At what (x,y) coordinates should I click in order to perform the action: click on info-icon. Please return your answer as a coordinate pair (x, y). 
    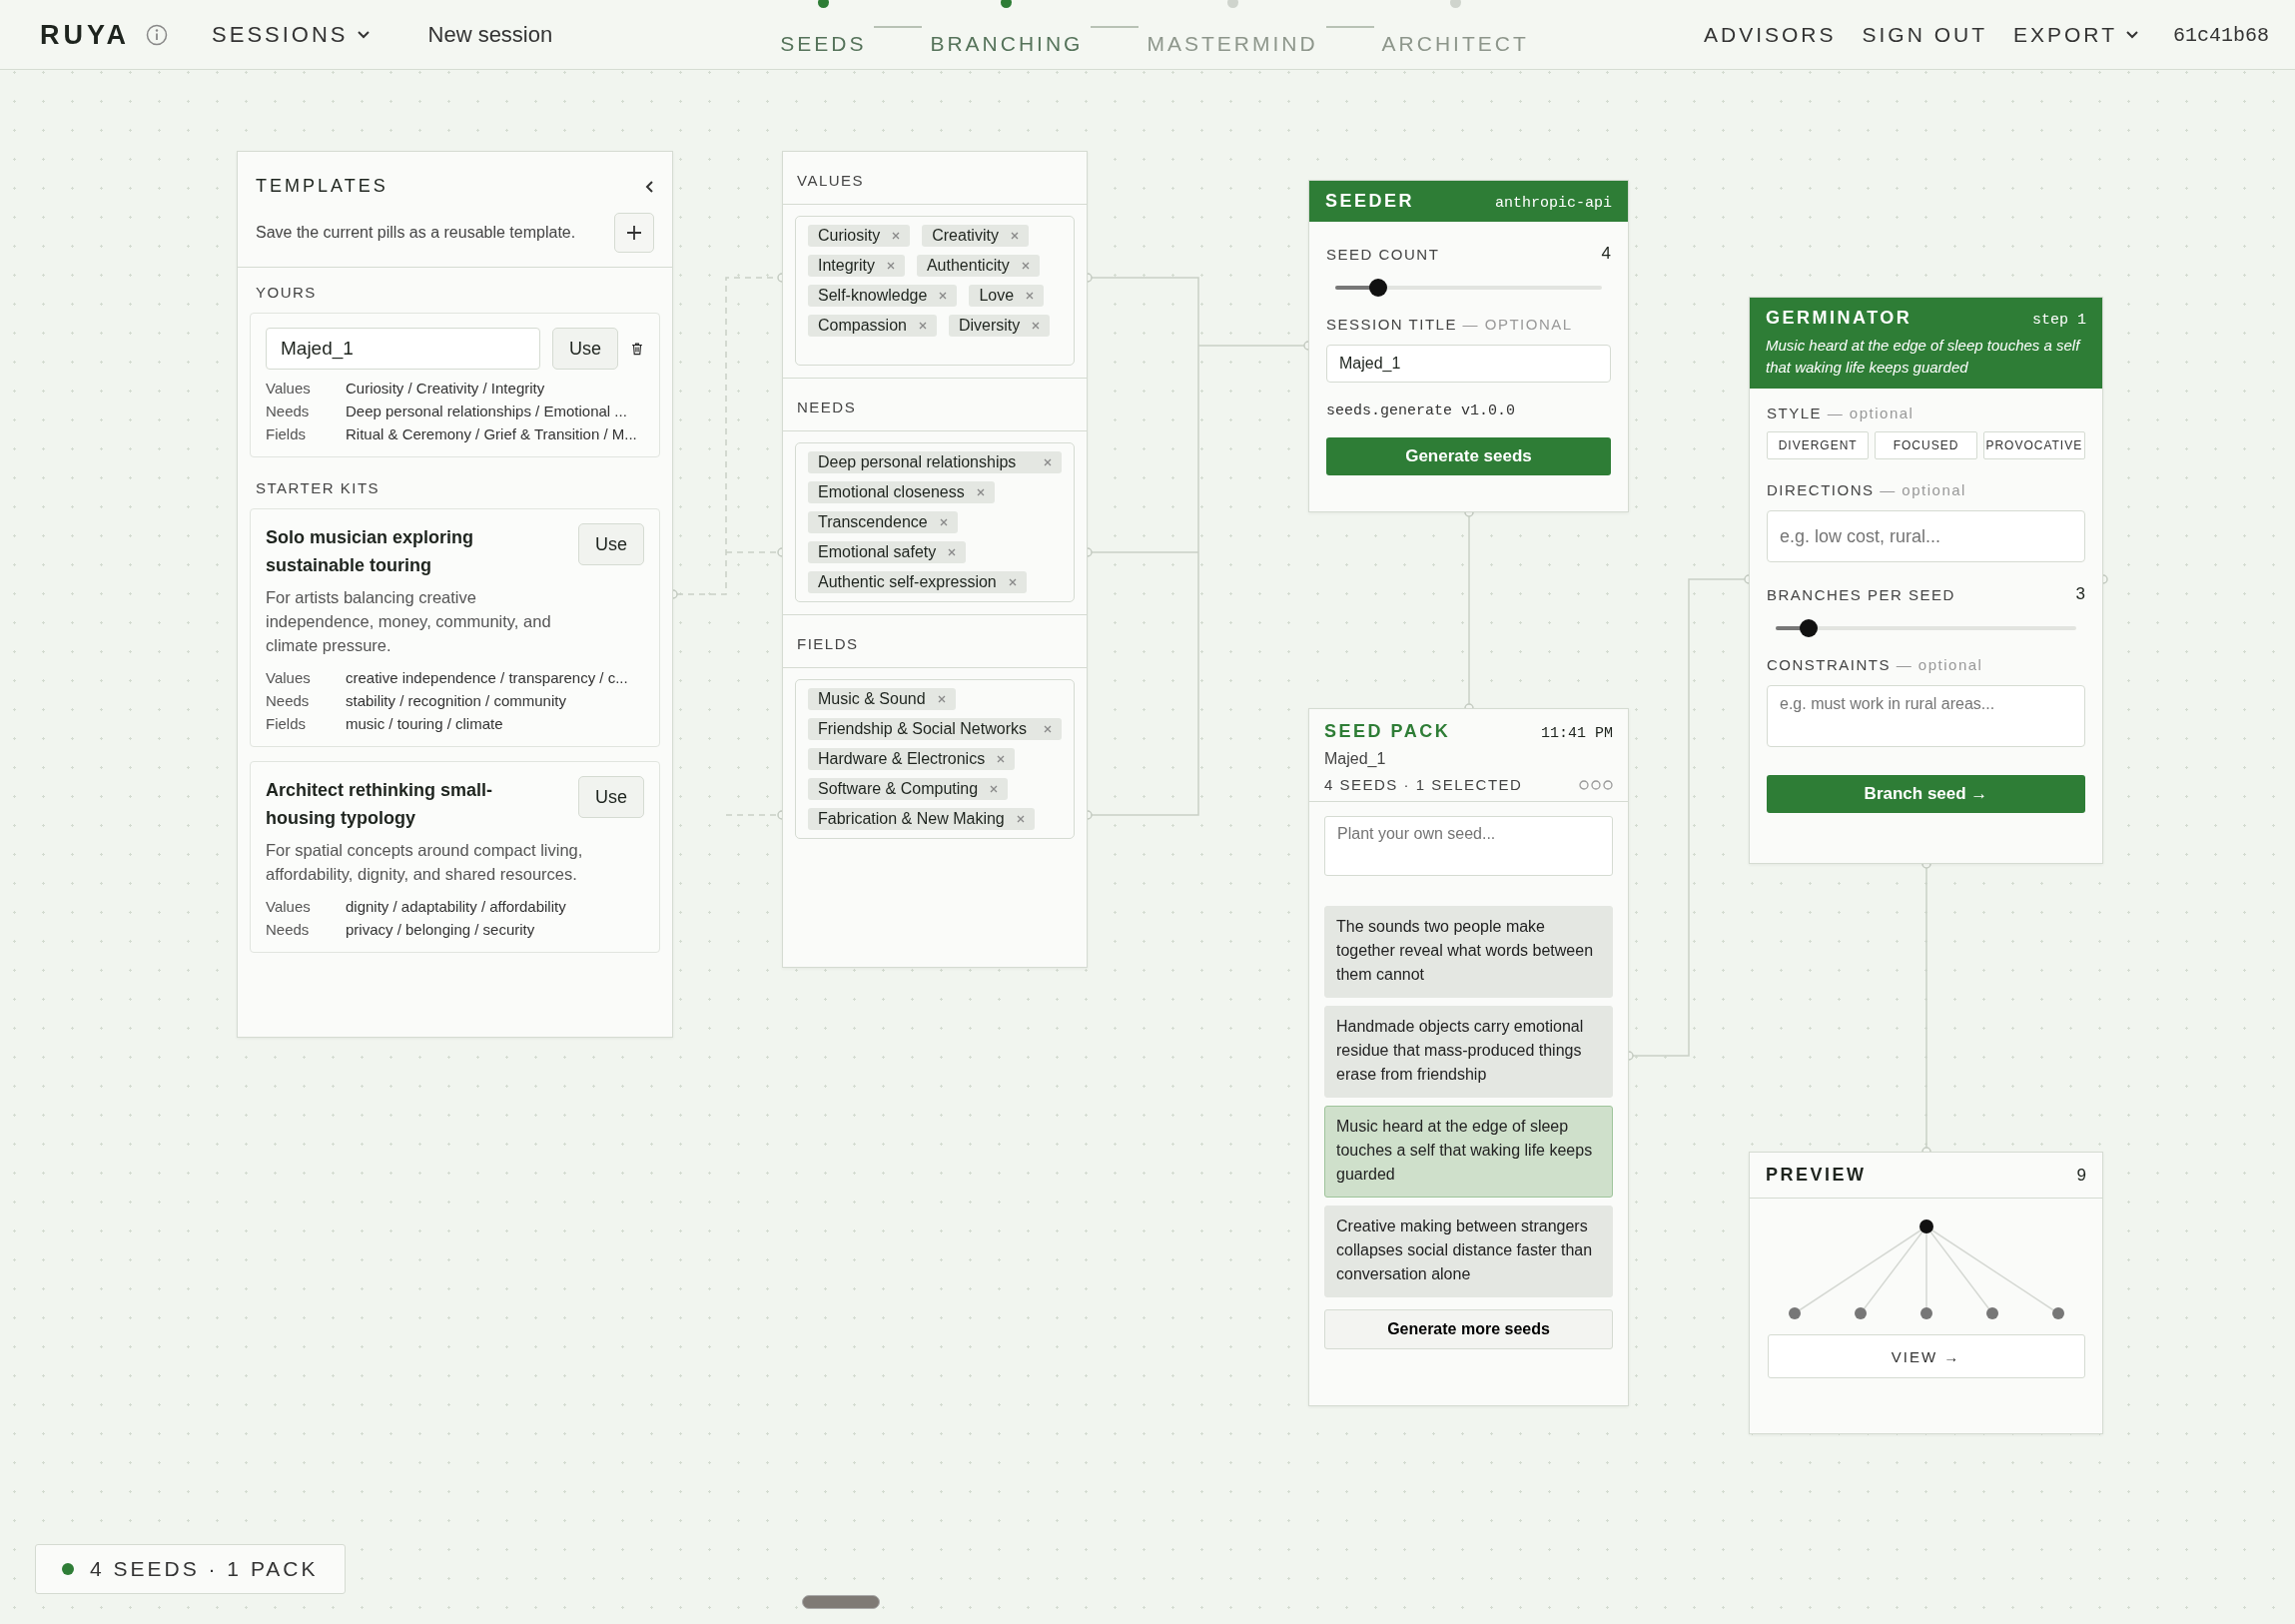
    Looking at the image, I should click on (158, 35).